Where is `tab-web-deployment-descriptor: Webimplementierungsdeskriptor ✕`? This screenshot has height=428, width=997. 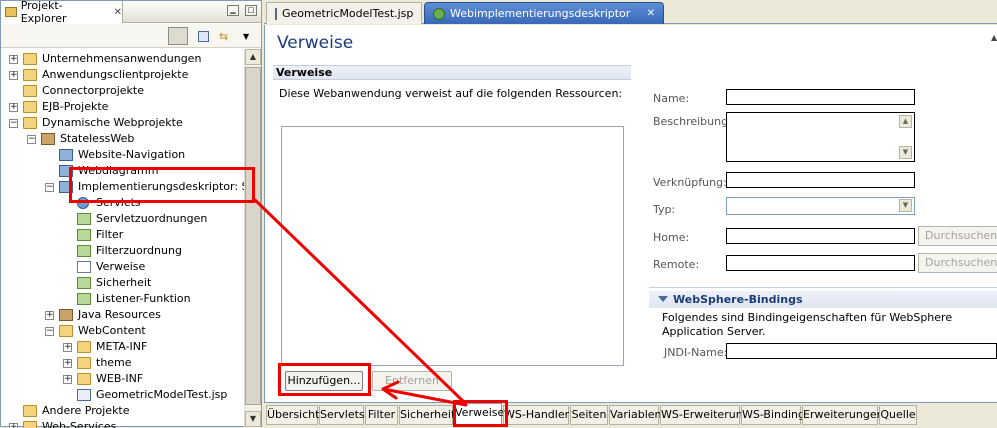
tab-web-deployment-descriptor: Webimplementierungsdeskriptor ✕ is located at coordinates (544, 13).